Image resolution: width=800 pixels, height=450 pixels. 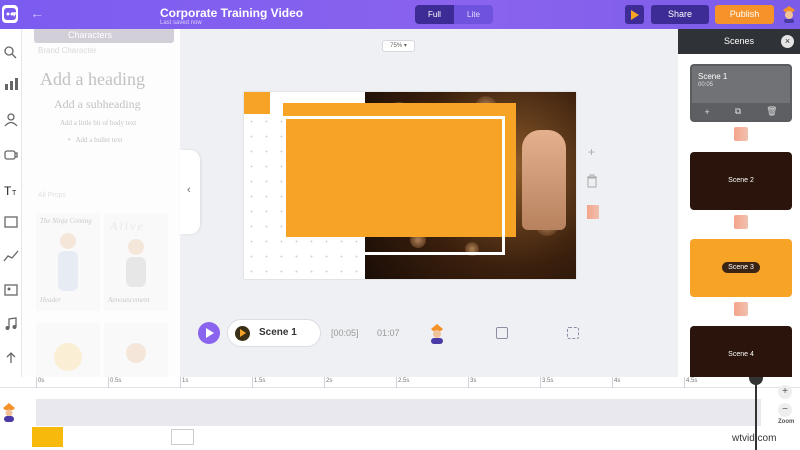 I want to click on search-icon, so click(x=11, y=52).